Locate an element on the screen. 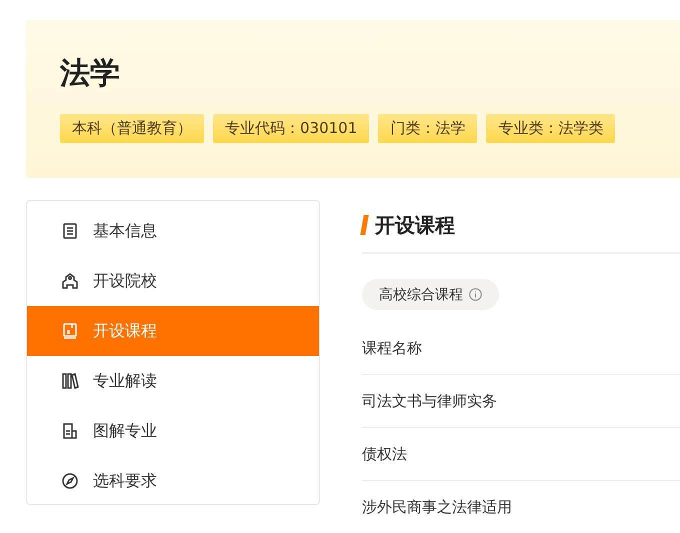 This screenshot has width=680, height=533. filter-chip: 高校综合课程 is located at coordinates (430, 294).